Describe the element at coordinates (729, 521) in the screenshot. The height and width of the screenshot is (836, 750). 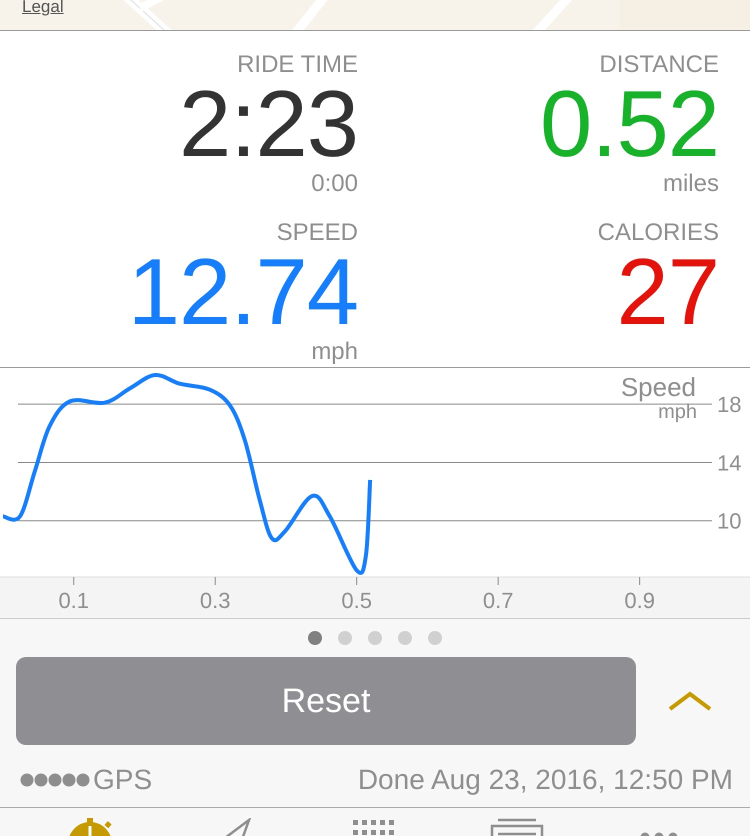
I see `y-tick-label: 10` at that location.